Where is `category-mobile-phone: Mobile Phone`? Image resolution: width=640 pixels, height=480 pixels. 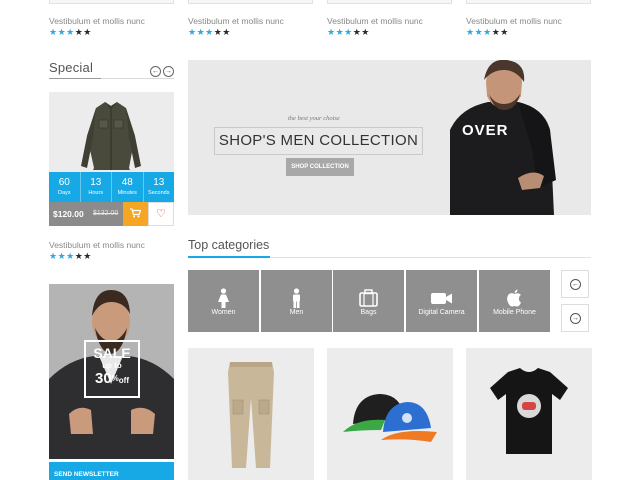
category-mobile-phone: Mobile Phone is located at coordinates (514, 301).